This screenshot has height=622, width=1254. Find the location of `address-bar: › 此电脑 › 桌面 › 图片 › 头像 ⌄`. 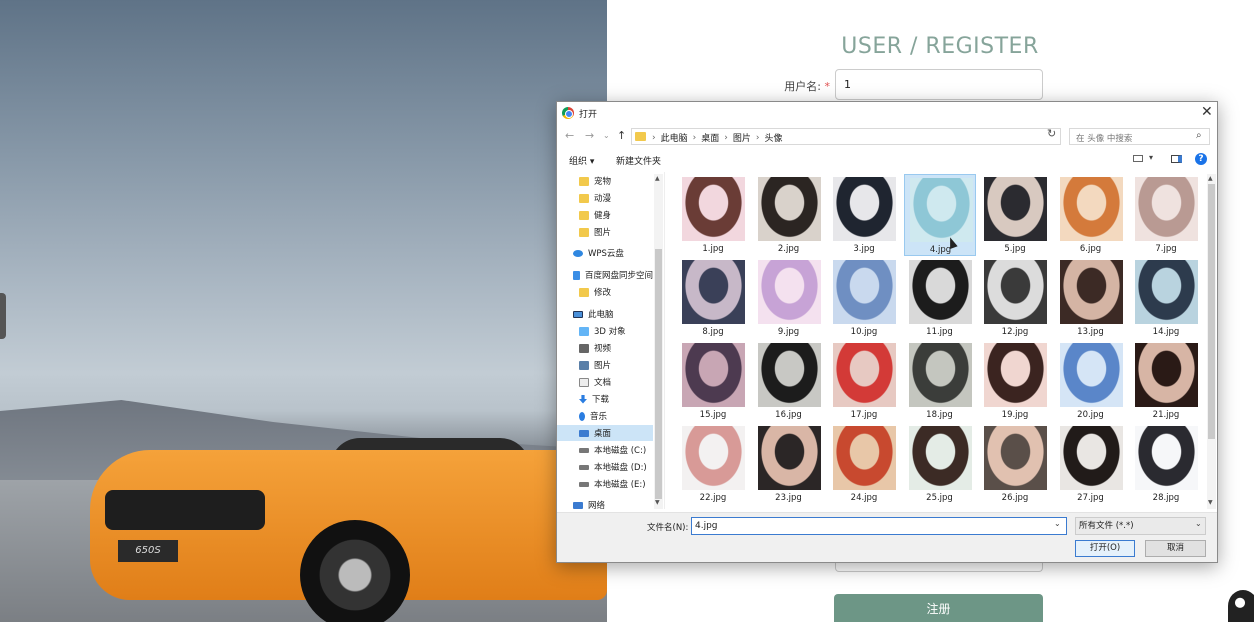

address-bar: › 此电脑 › 桌面 › 图片 › 头像 ⌄ is located at coordinates (874, 136).